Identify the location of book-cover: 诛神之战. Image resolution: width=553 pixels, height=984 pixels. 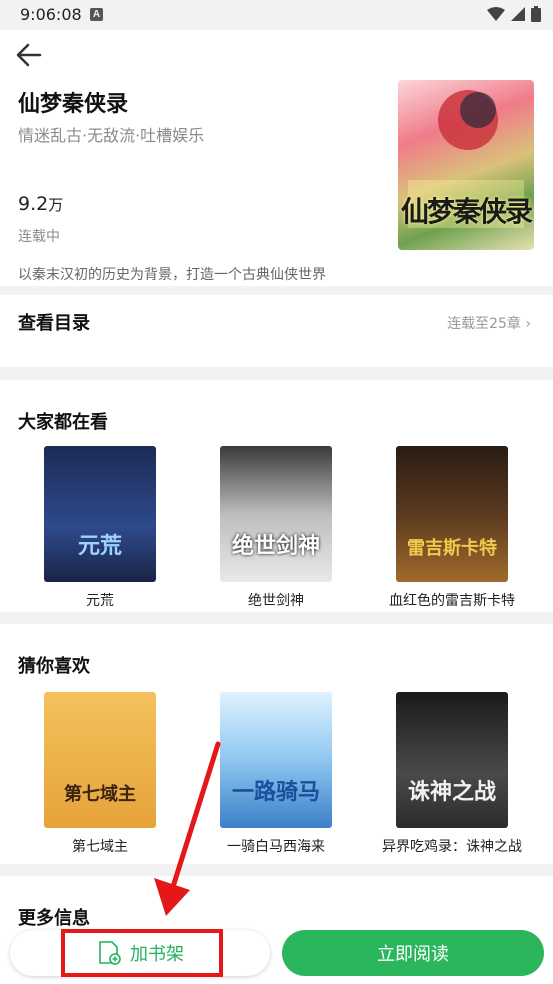
(452, 760).